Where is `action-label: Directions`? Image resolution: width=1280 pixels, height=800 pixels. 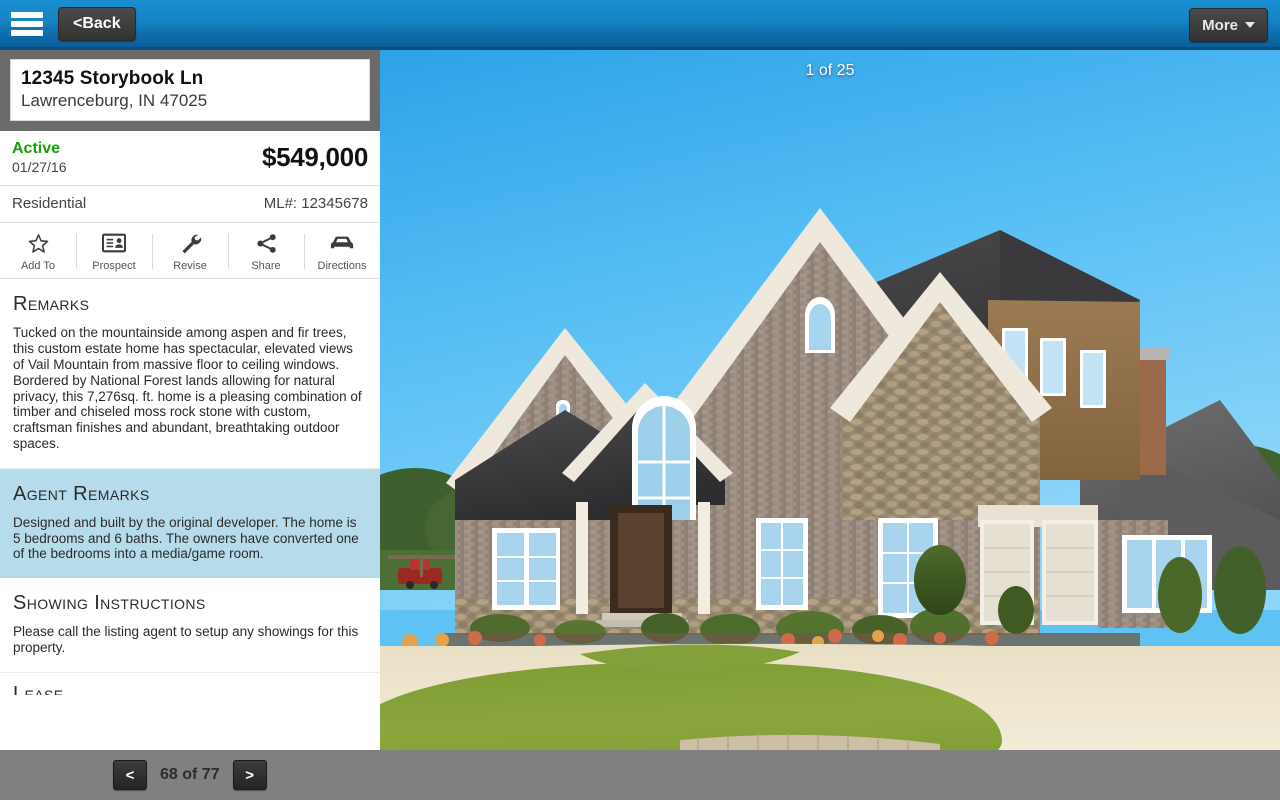
action-label: Directions is located at coordinates (342, 266).